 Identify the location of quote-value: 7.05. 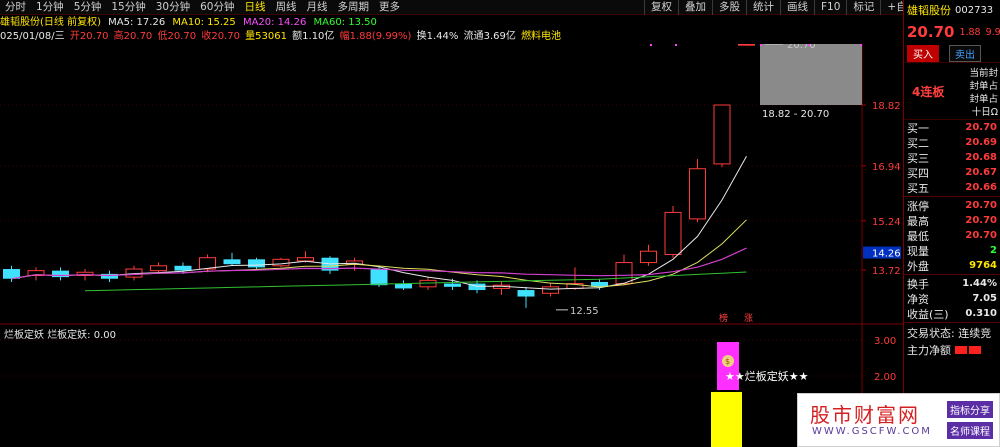
(984, 298).